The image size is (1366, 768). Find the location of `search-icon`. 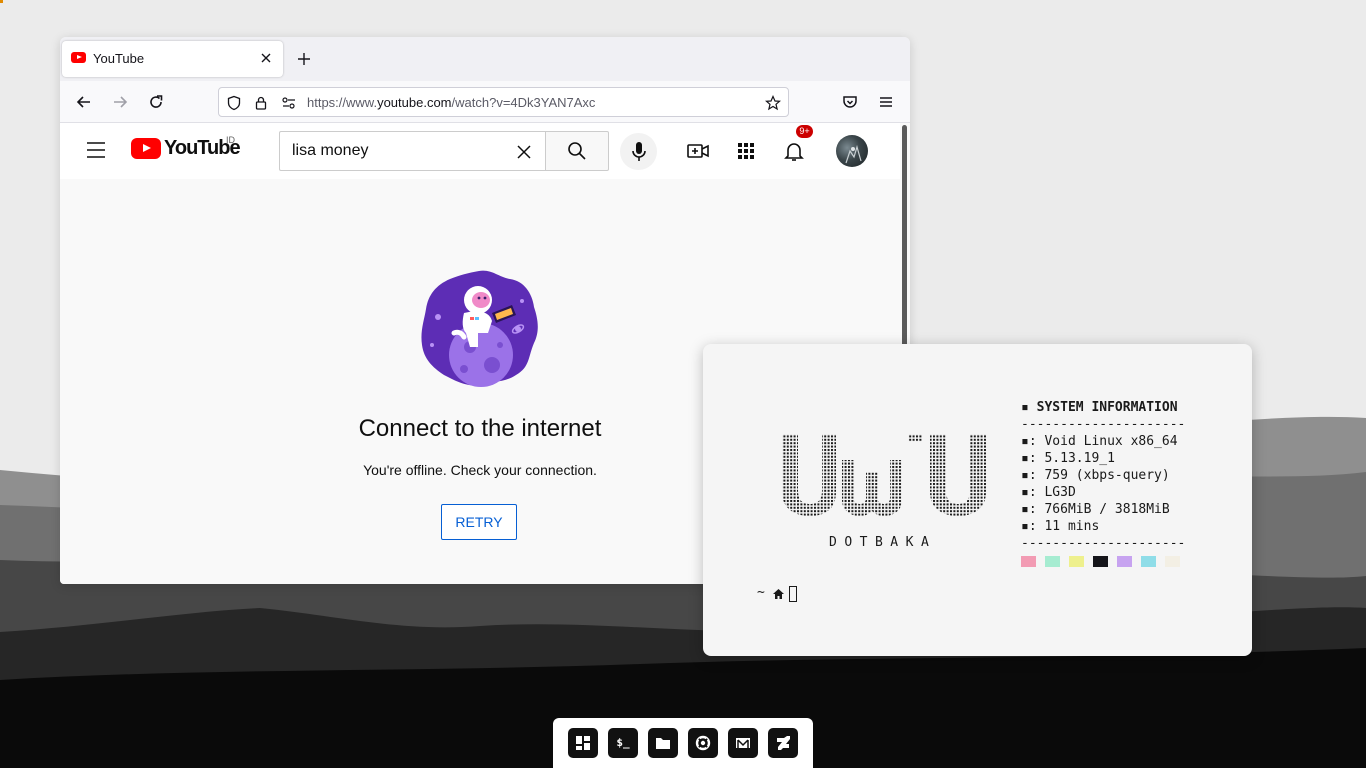

search-icon is located at coordinates (577, 151).